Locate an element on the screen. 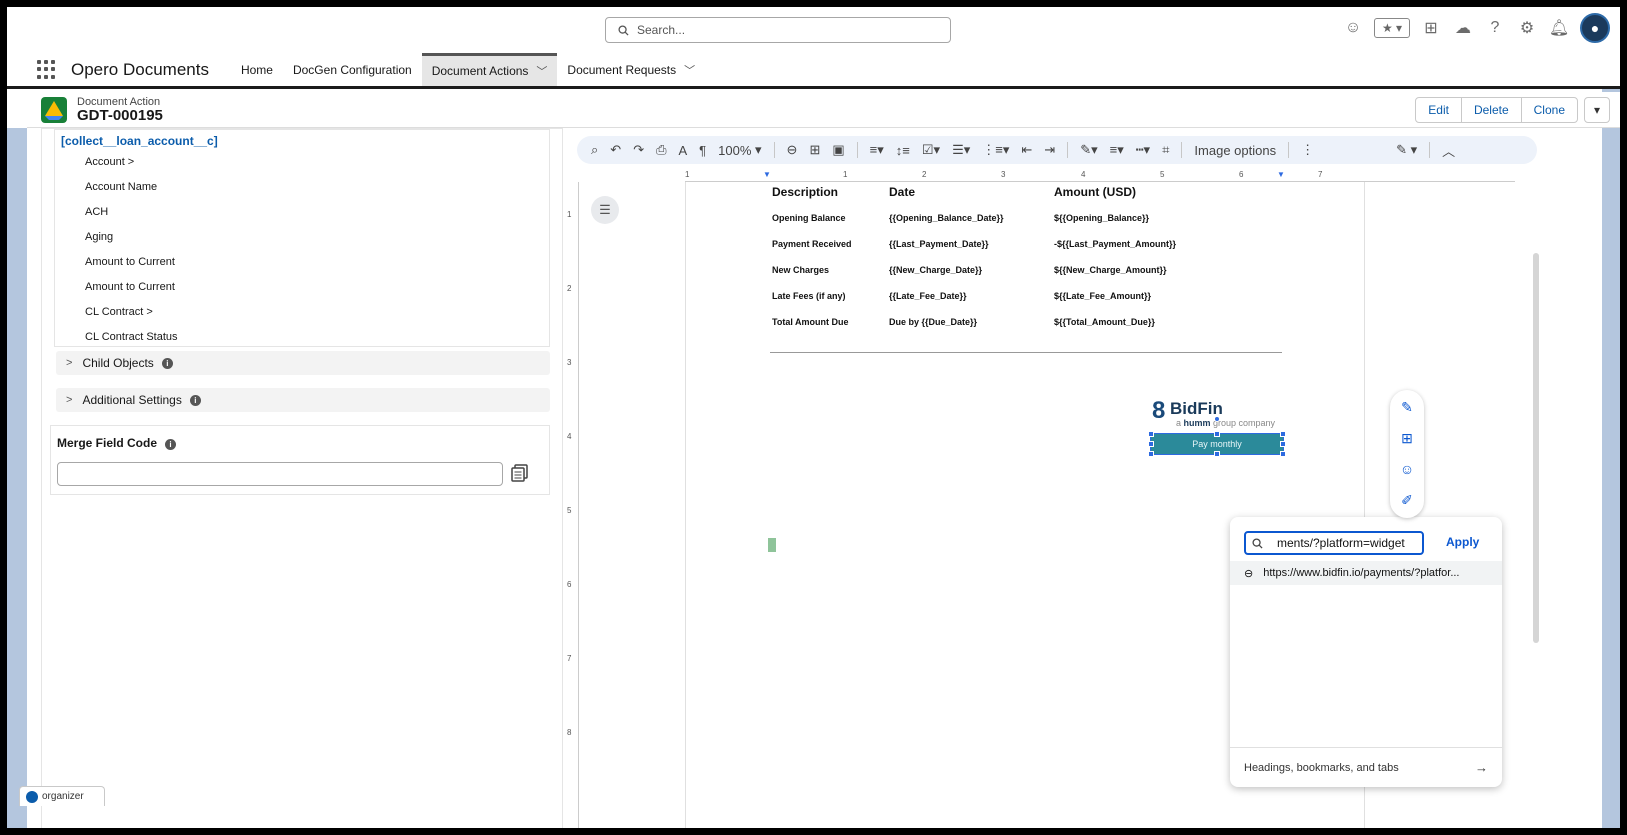  undo-icon: ↶ is located at coordinates (615, 150).